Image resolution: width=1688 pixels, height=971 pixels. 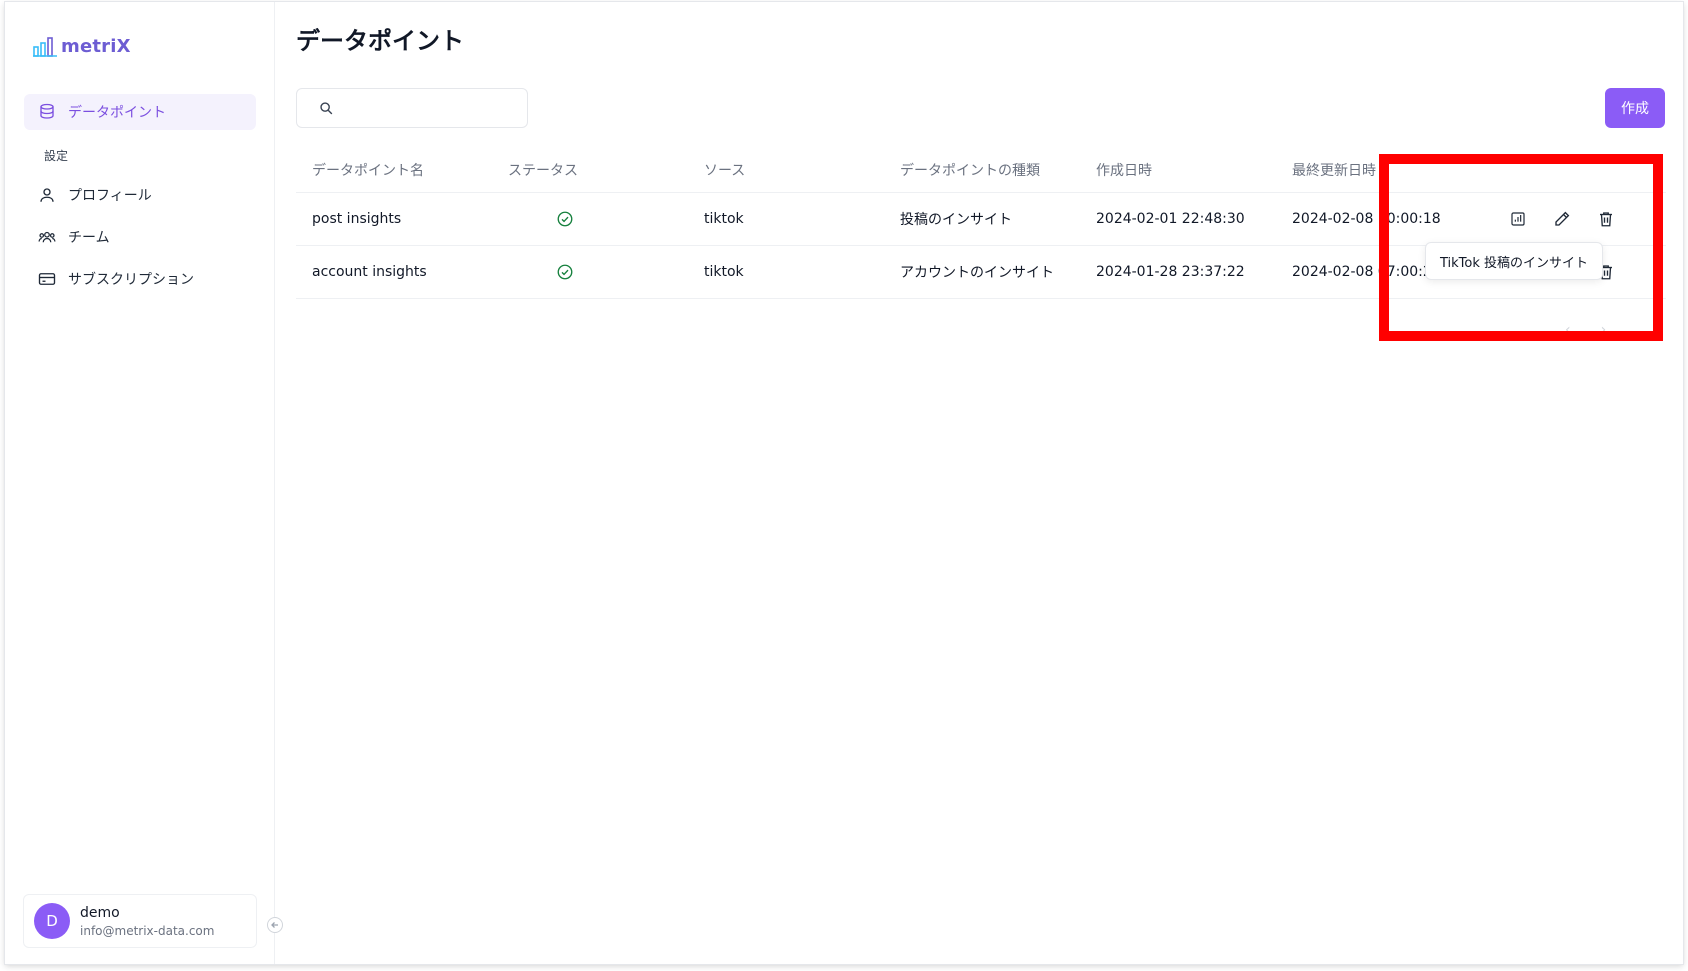 What do you see at coordinates (956, 220) in the screenshot?
I see `type-cell: 投稿のインサイト` at bounding box center [956, 220].